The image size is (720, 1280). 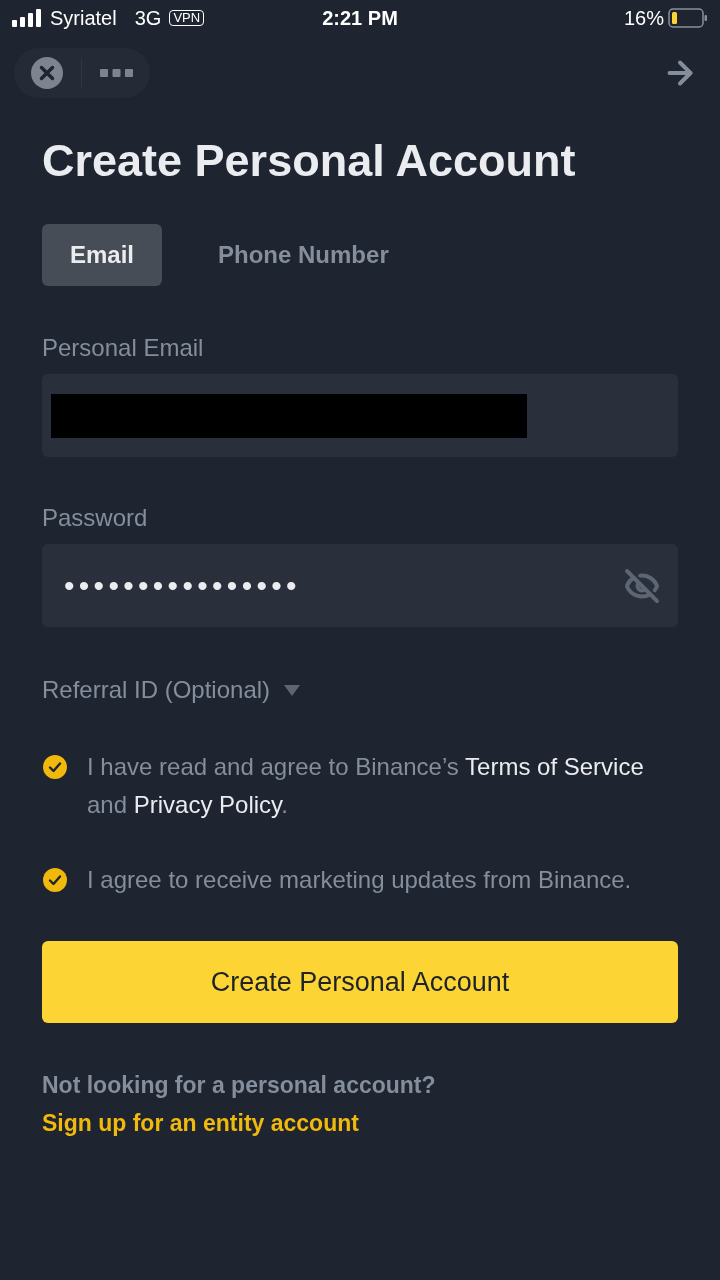 What do you see at coordinates (643, 18) in the screenshot?
I see `battery-percent: 16%` at bounding box center [643, 18].